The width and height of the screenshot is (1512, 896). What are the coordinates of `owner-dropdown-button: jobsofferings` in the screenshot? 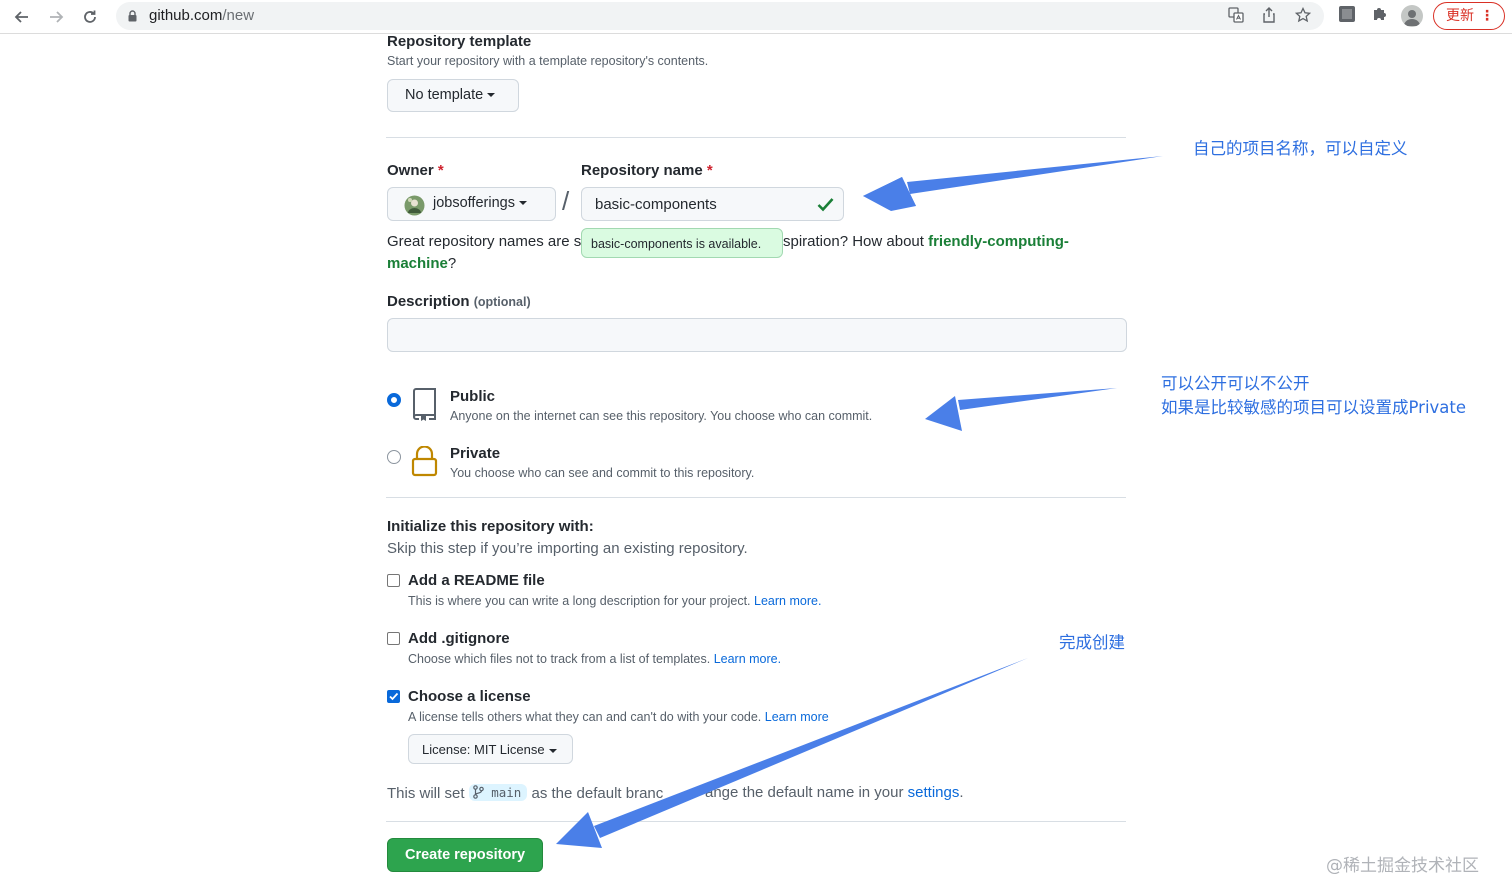 It's located at (471, 204).